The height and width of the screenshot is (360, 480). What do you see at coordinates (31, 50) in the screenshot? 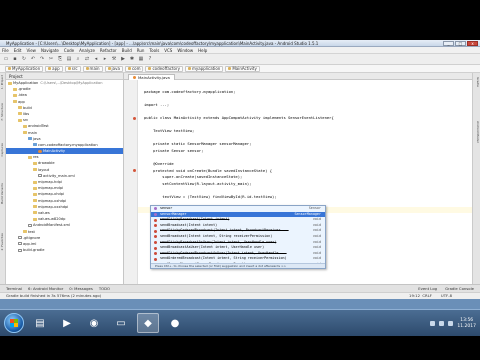
I see `menu-item-view: View` at bounding box center [31, 50].